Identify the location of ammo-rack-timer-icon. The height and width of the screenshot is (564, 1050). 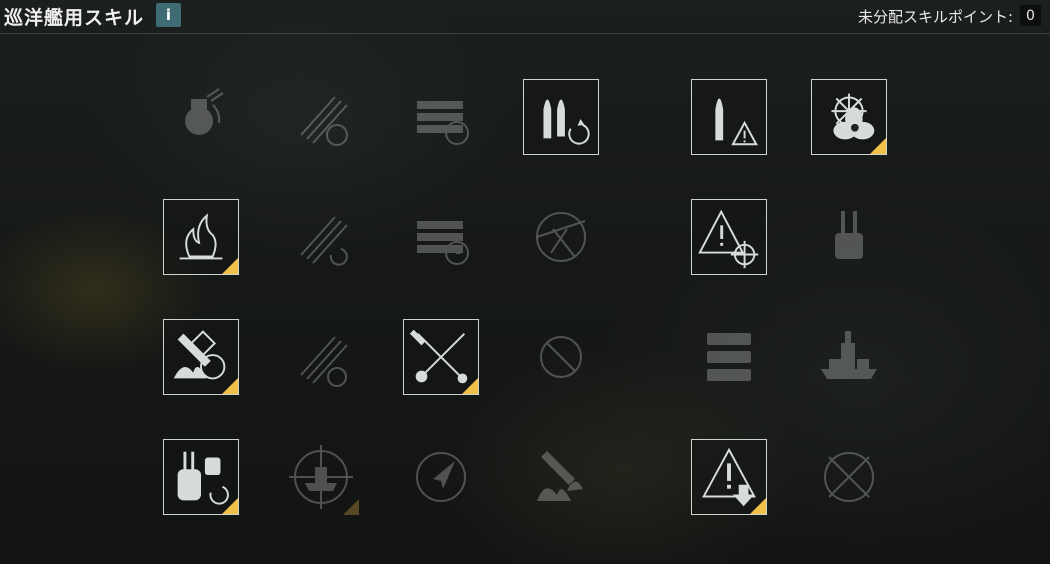
(441, 237).